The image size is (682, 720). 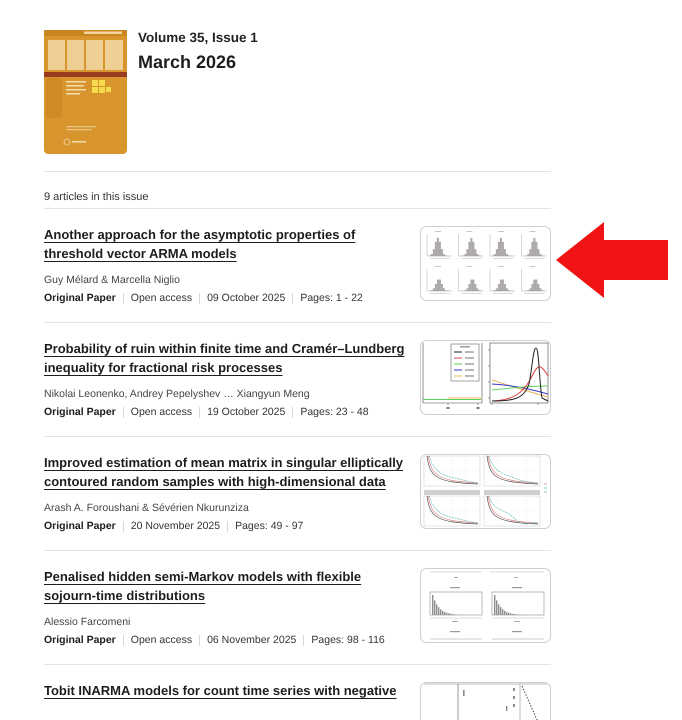 I want to click on publication-date: 09 October 2025, so click(x=246, y=298).